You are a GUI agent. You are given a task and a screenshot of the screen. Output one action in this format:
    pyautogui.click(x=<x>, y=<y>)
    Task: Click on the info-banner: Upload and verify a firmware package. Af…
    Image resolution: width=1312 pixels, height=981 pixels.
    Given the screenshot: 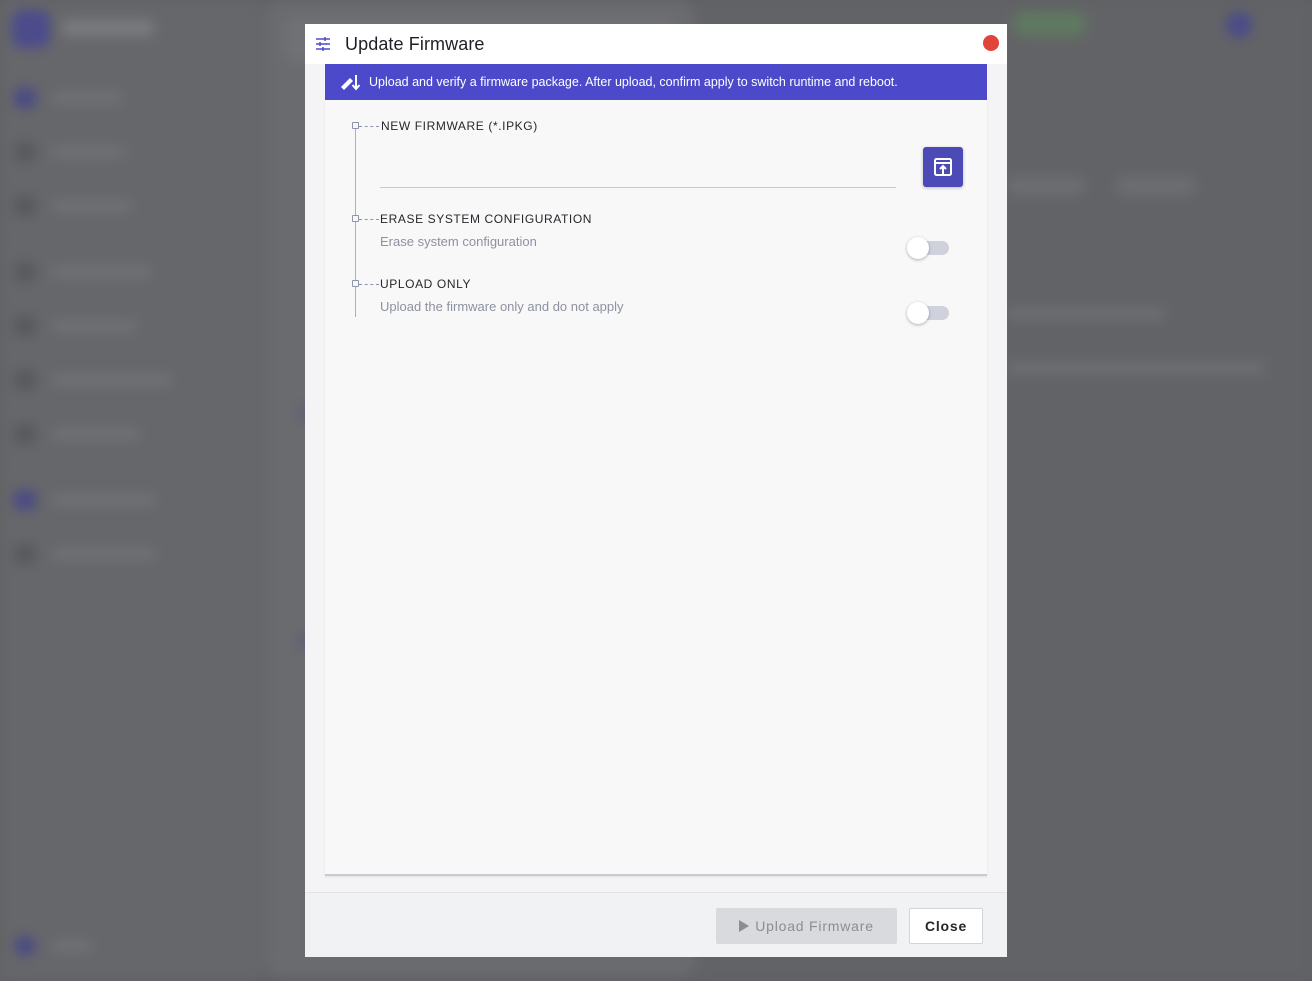 What is the action you would take?
    pyautogui.click(x=656, y=82)
    